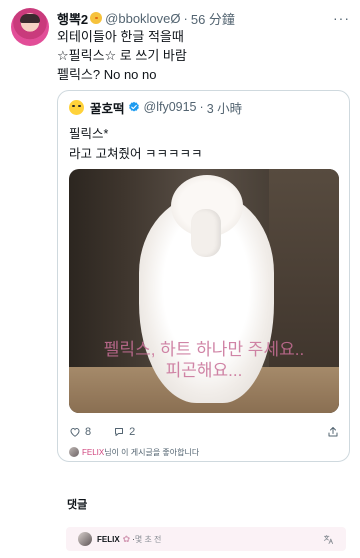 The height and width of the screenshot is (558, 360). Describe the element at coordinates (142, 18) in the screenshot. I see `handle: @bbokloveØ` at that location.